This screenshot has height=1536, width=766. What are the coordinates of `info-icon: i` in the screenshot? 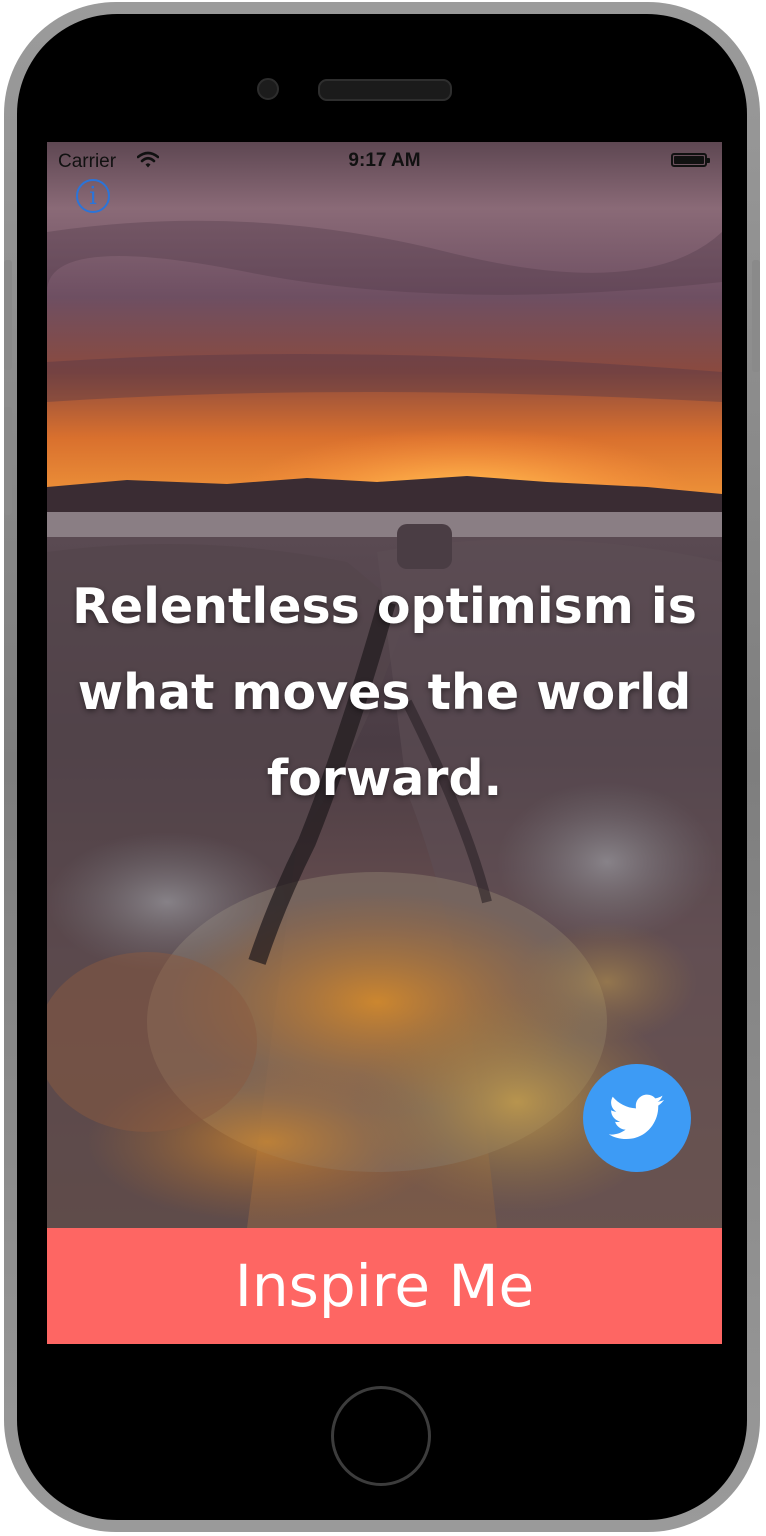 It's located at (93, 196).